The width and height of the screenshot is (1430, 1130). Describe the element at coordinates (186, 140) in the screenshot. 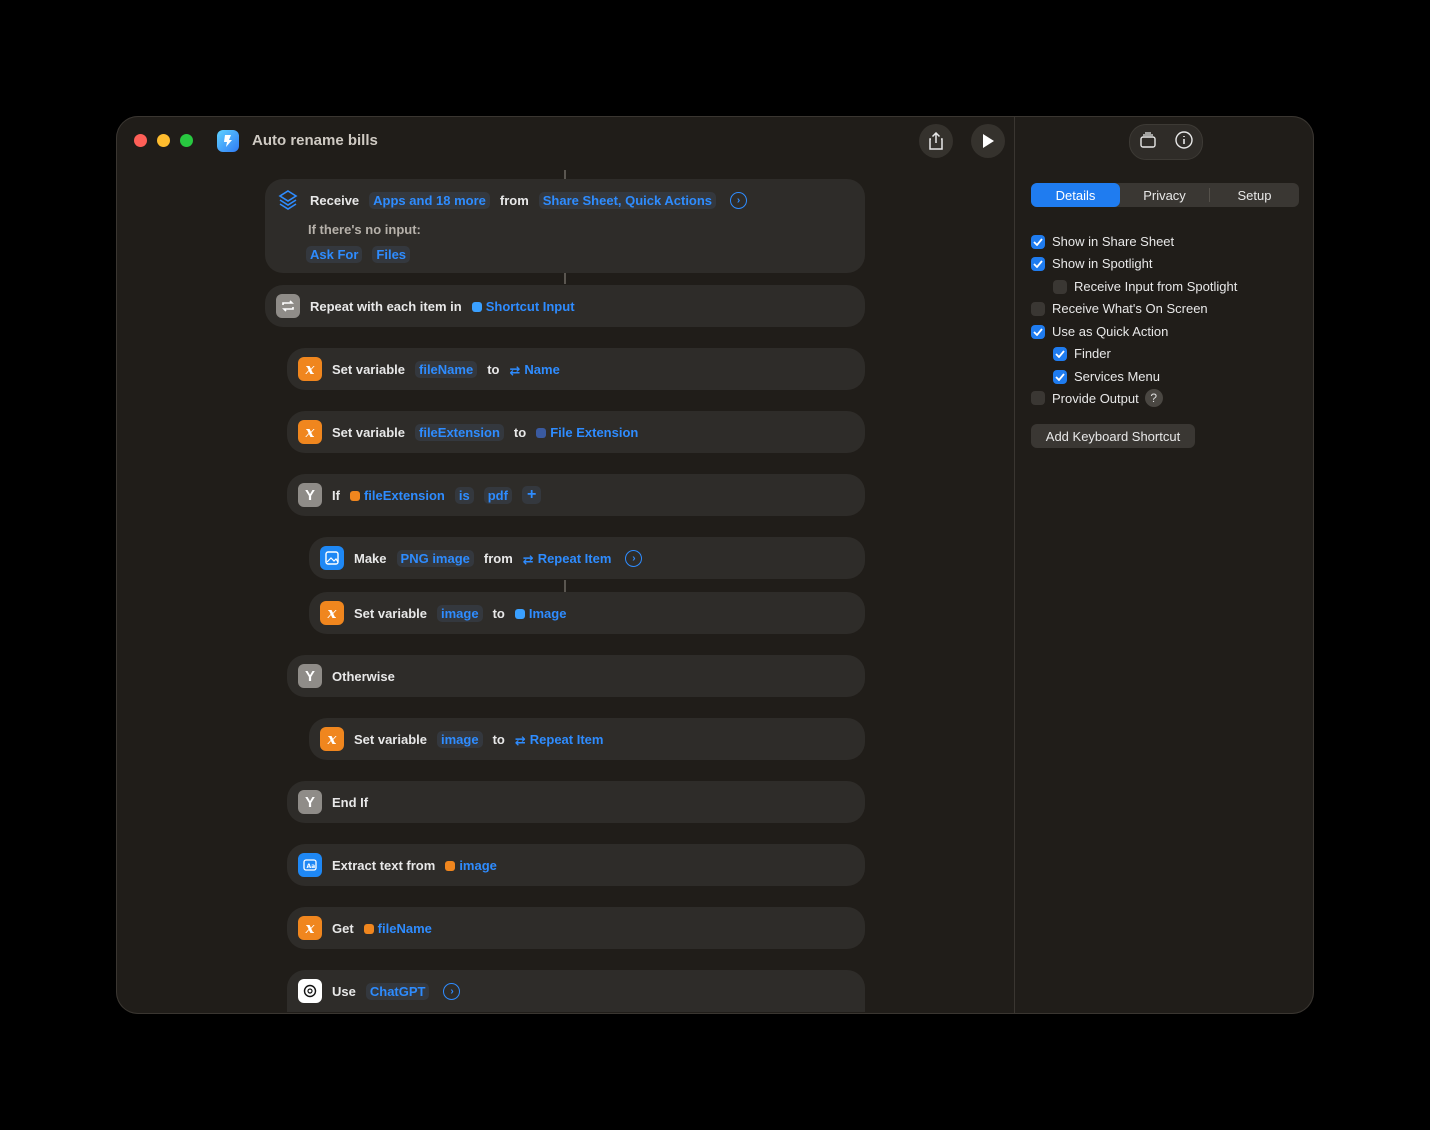

I see `zoom-window-button` at that location.